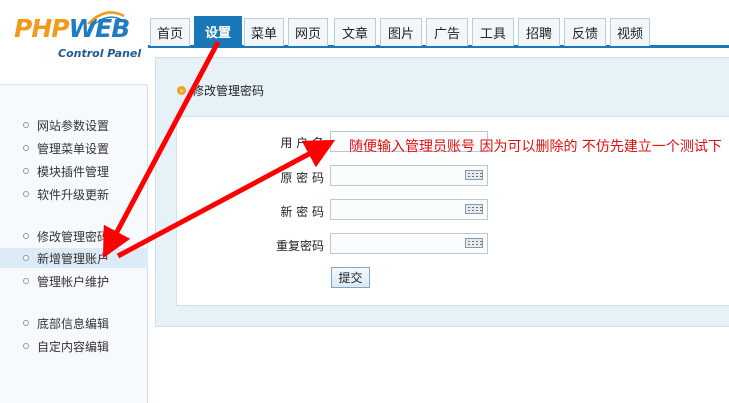 The height and width of the screenshot is (403, 729). I want to click on sidebar-item-footer-info: 底部信息编辑, so click(74, 323).